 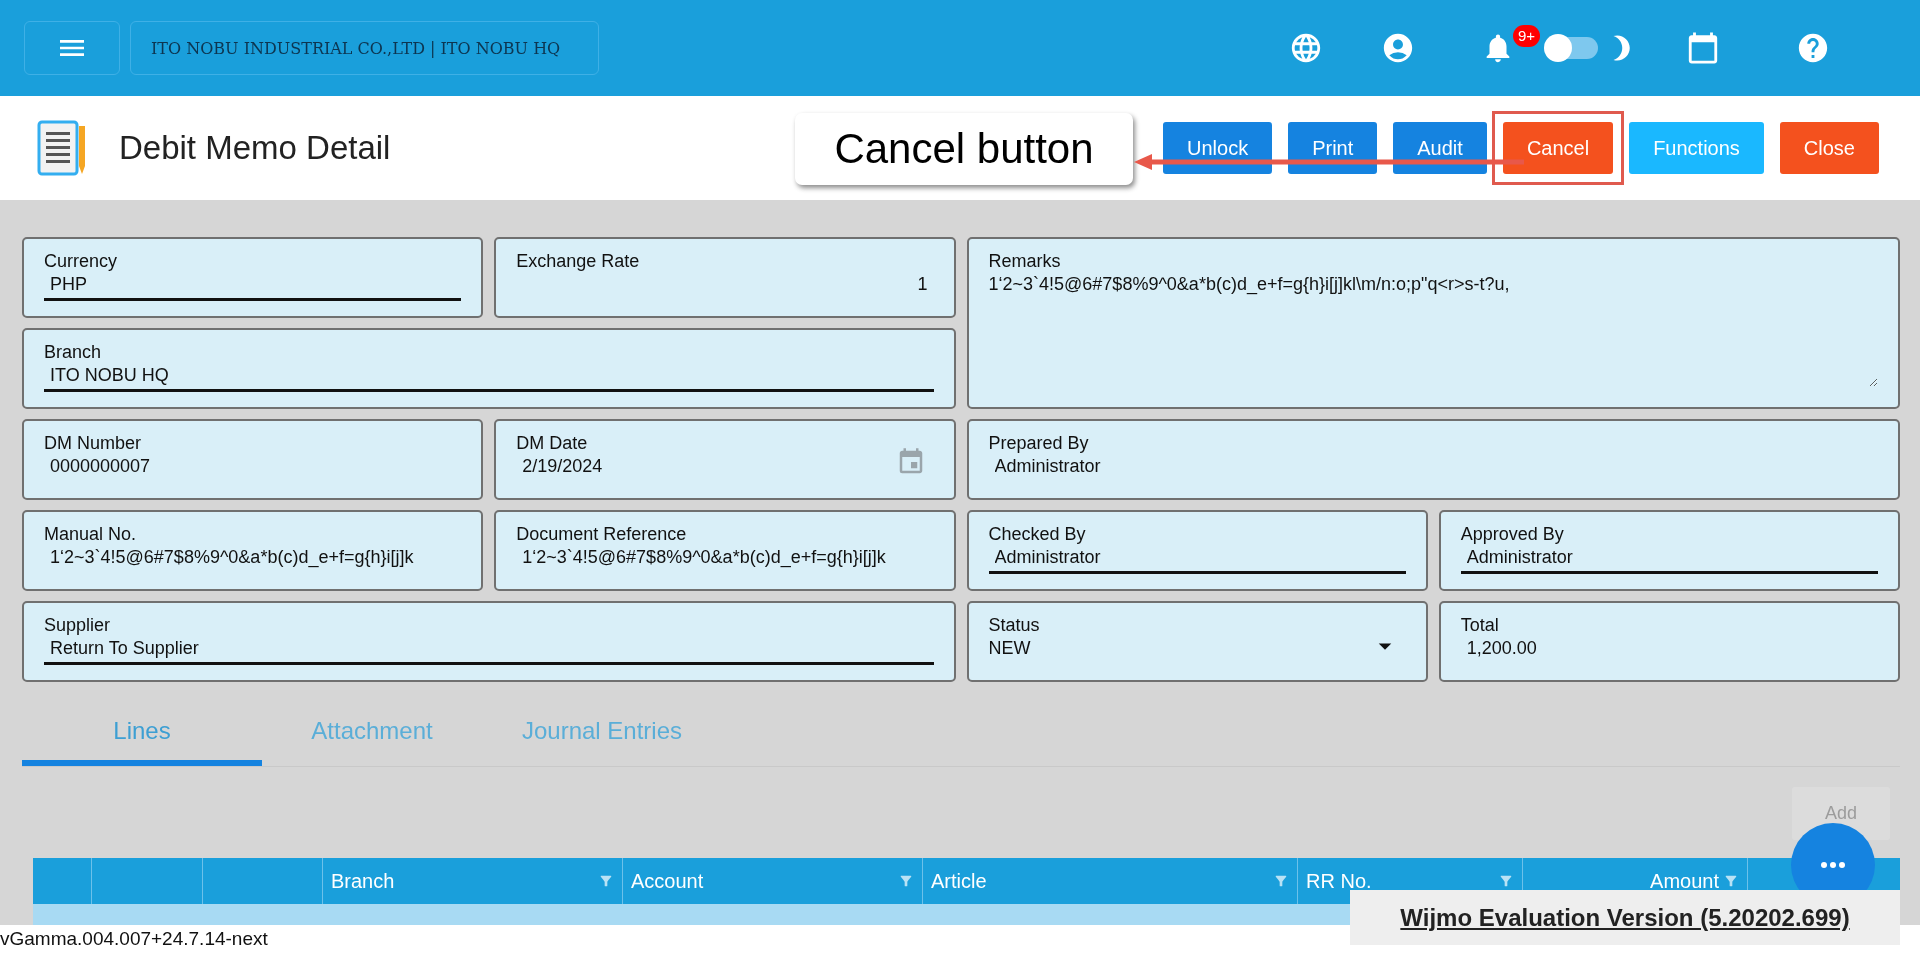 What do you see at coordinates (1526, 36) in the screenshot?
I see `notification-badge: 9+` at bounding box center [1526, 36].